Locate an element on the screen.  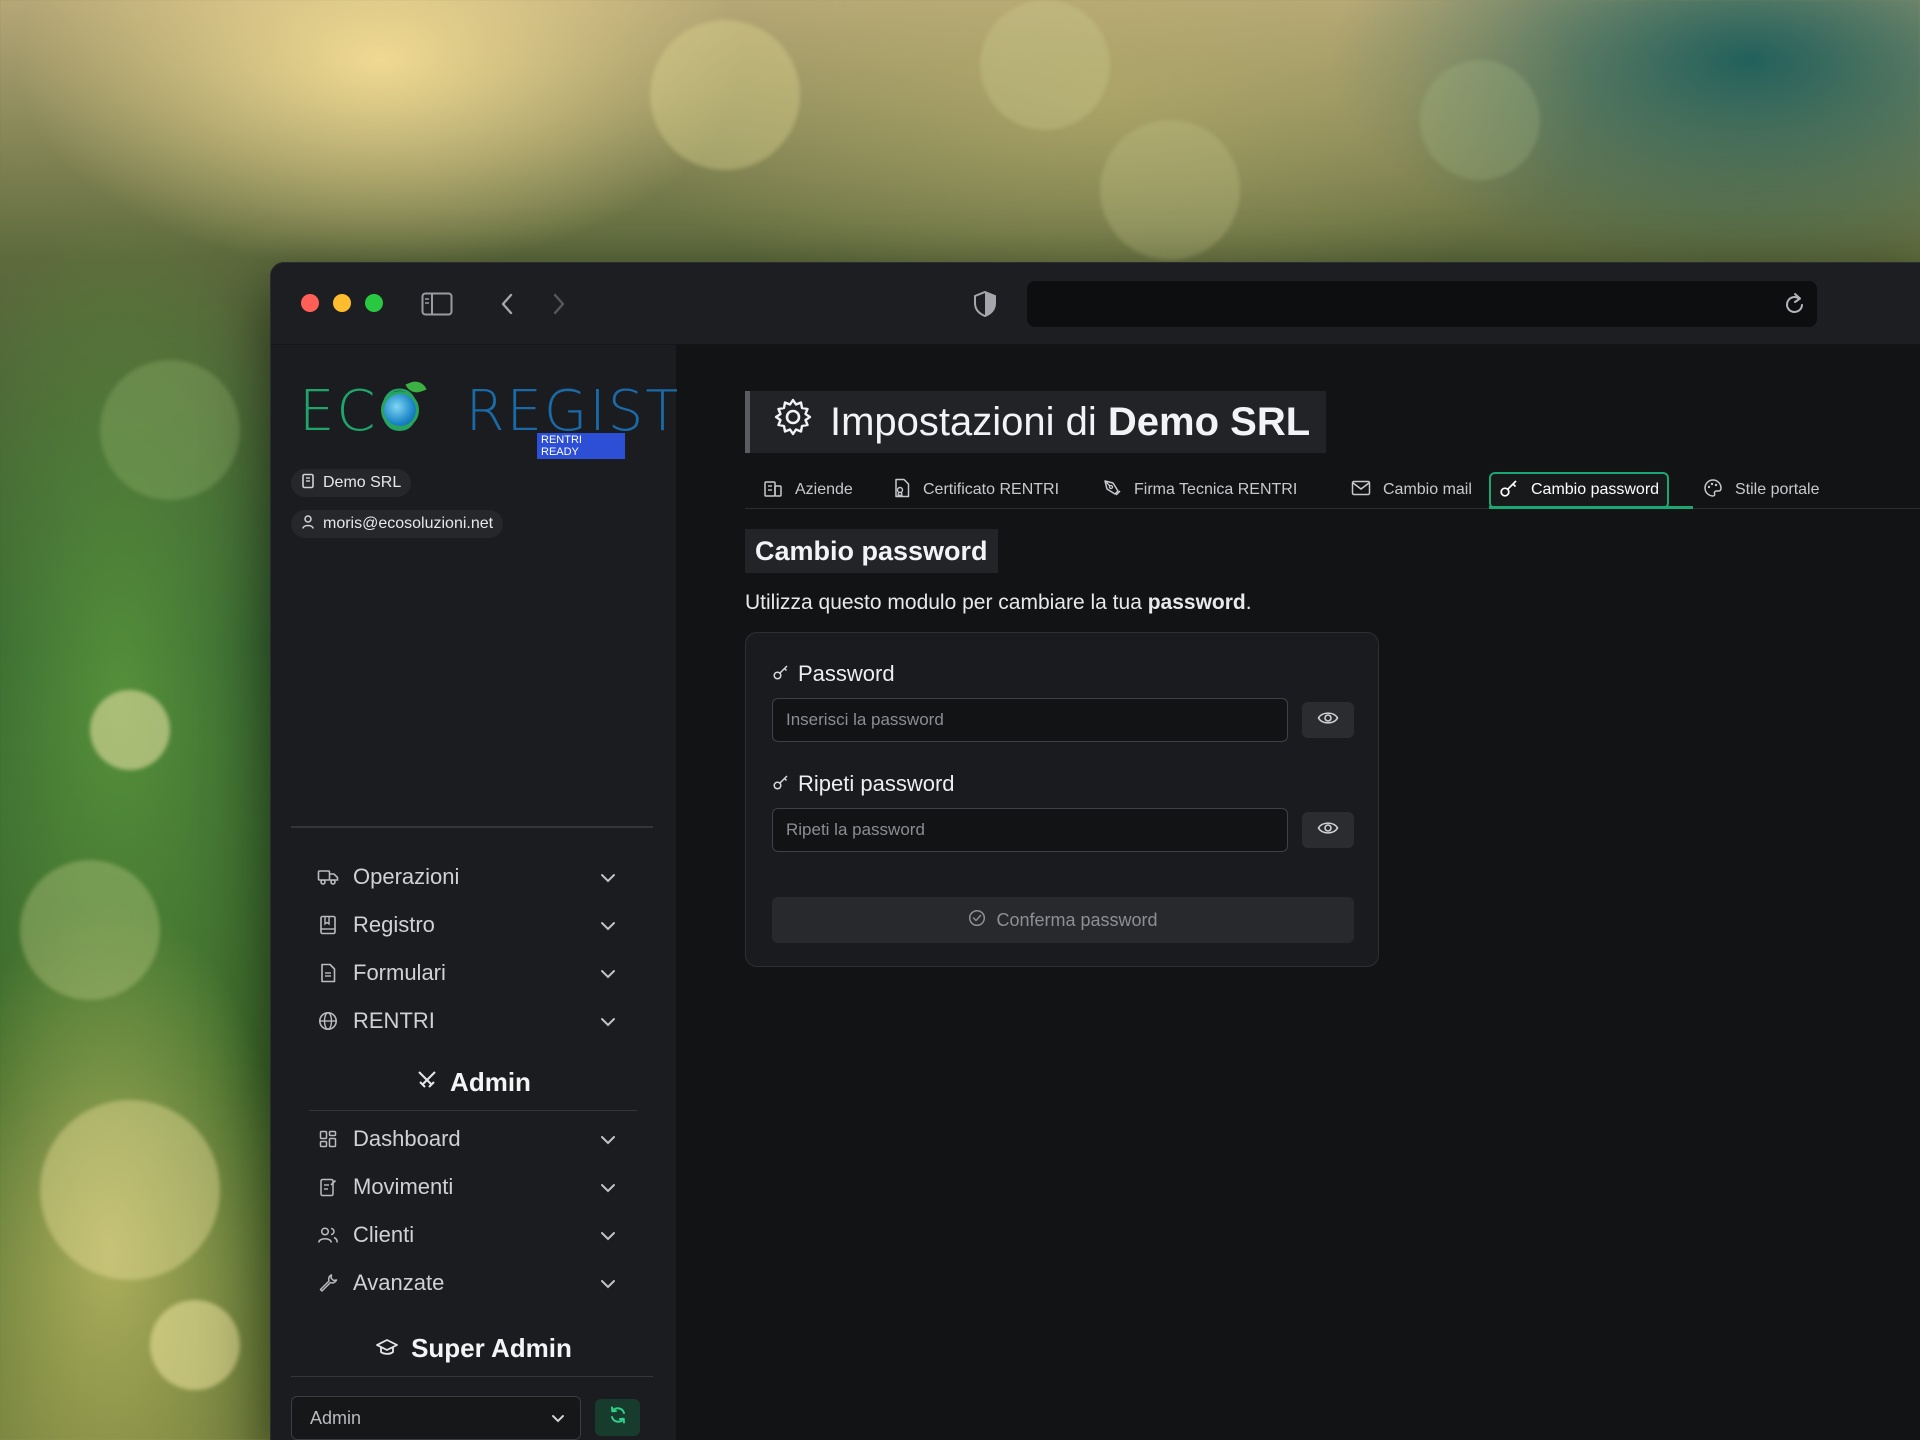
nav-item-formulari: Formulari is located at coordinates (473, 973).